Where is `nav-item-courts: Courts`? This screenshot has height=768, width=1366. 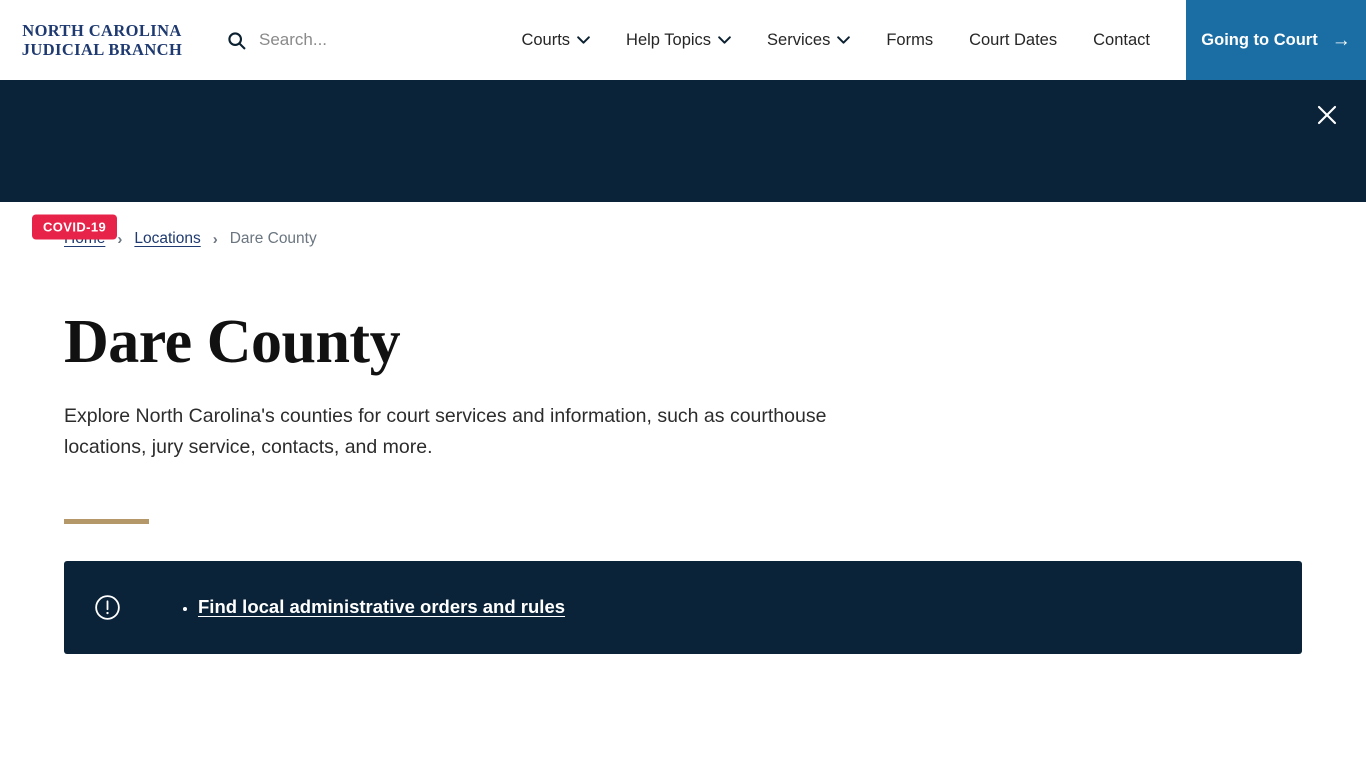 nav-item-courts: Courts is located at coordinates (555, 40).